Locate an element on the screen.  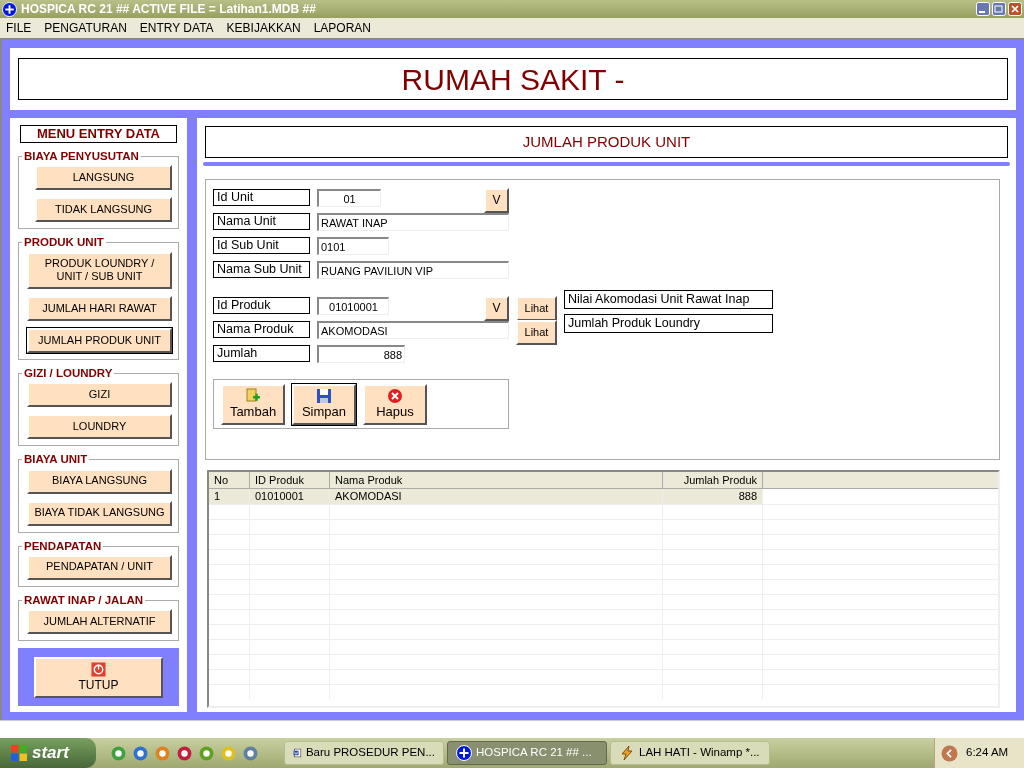
menu-button: JUMLAH HARI RAWAT is located at coordinates (99, 308).